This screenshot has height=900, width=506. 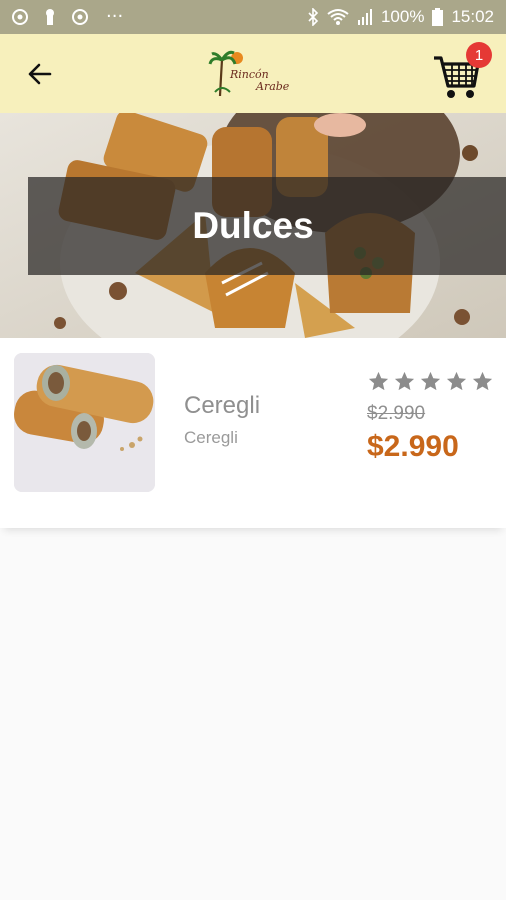 I want to click on battery-icon, so click(x=438, y=17).